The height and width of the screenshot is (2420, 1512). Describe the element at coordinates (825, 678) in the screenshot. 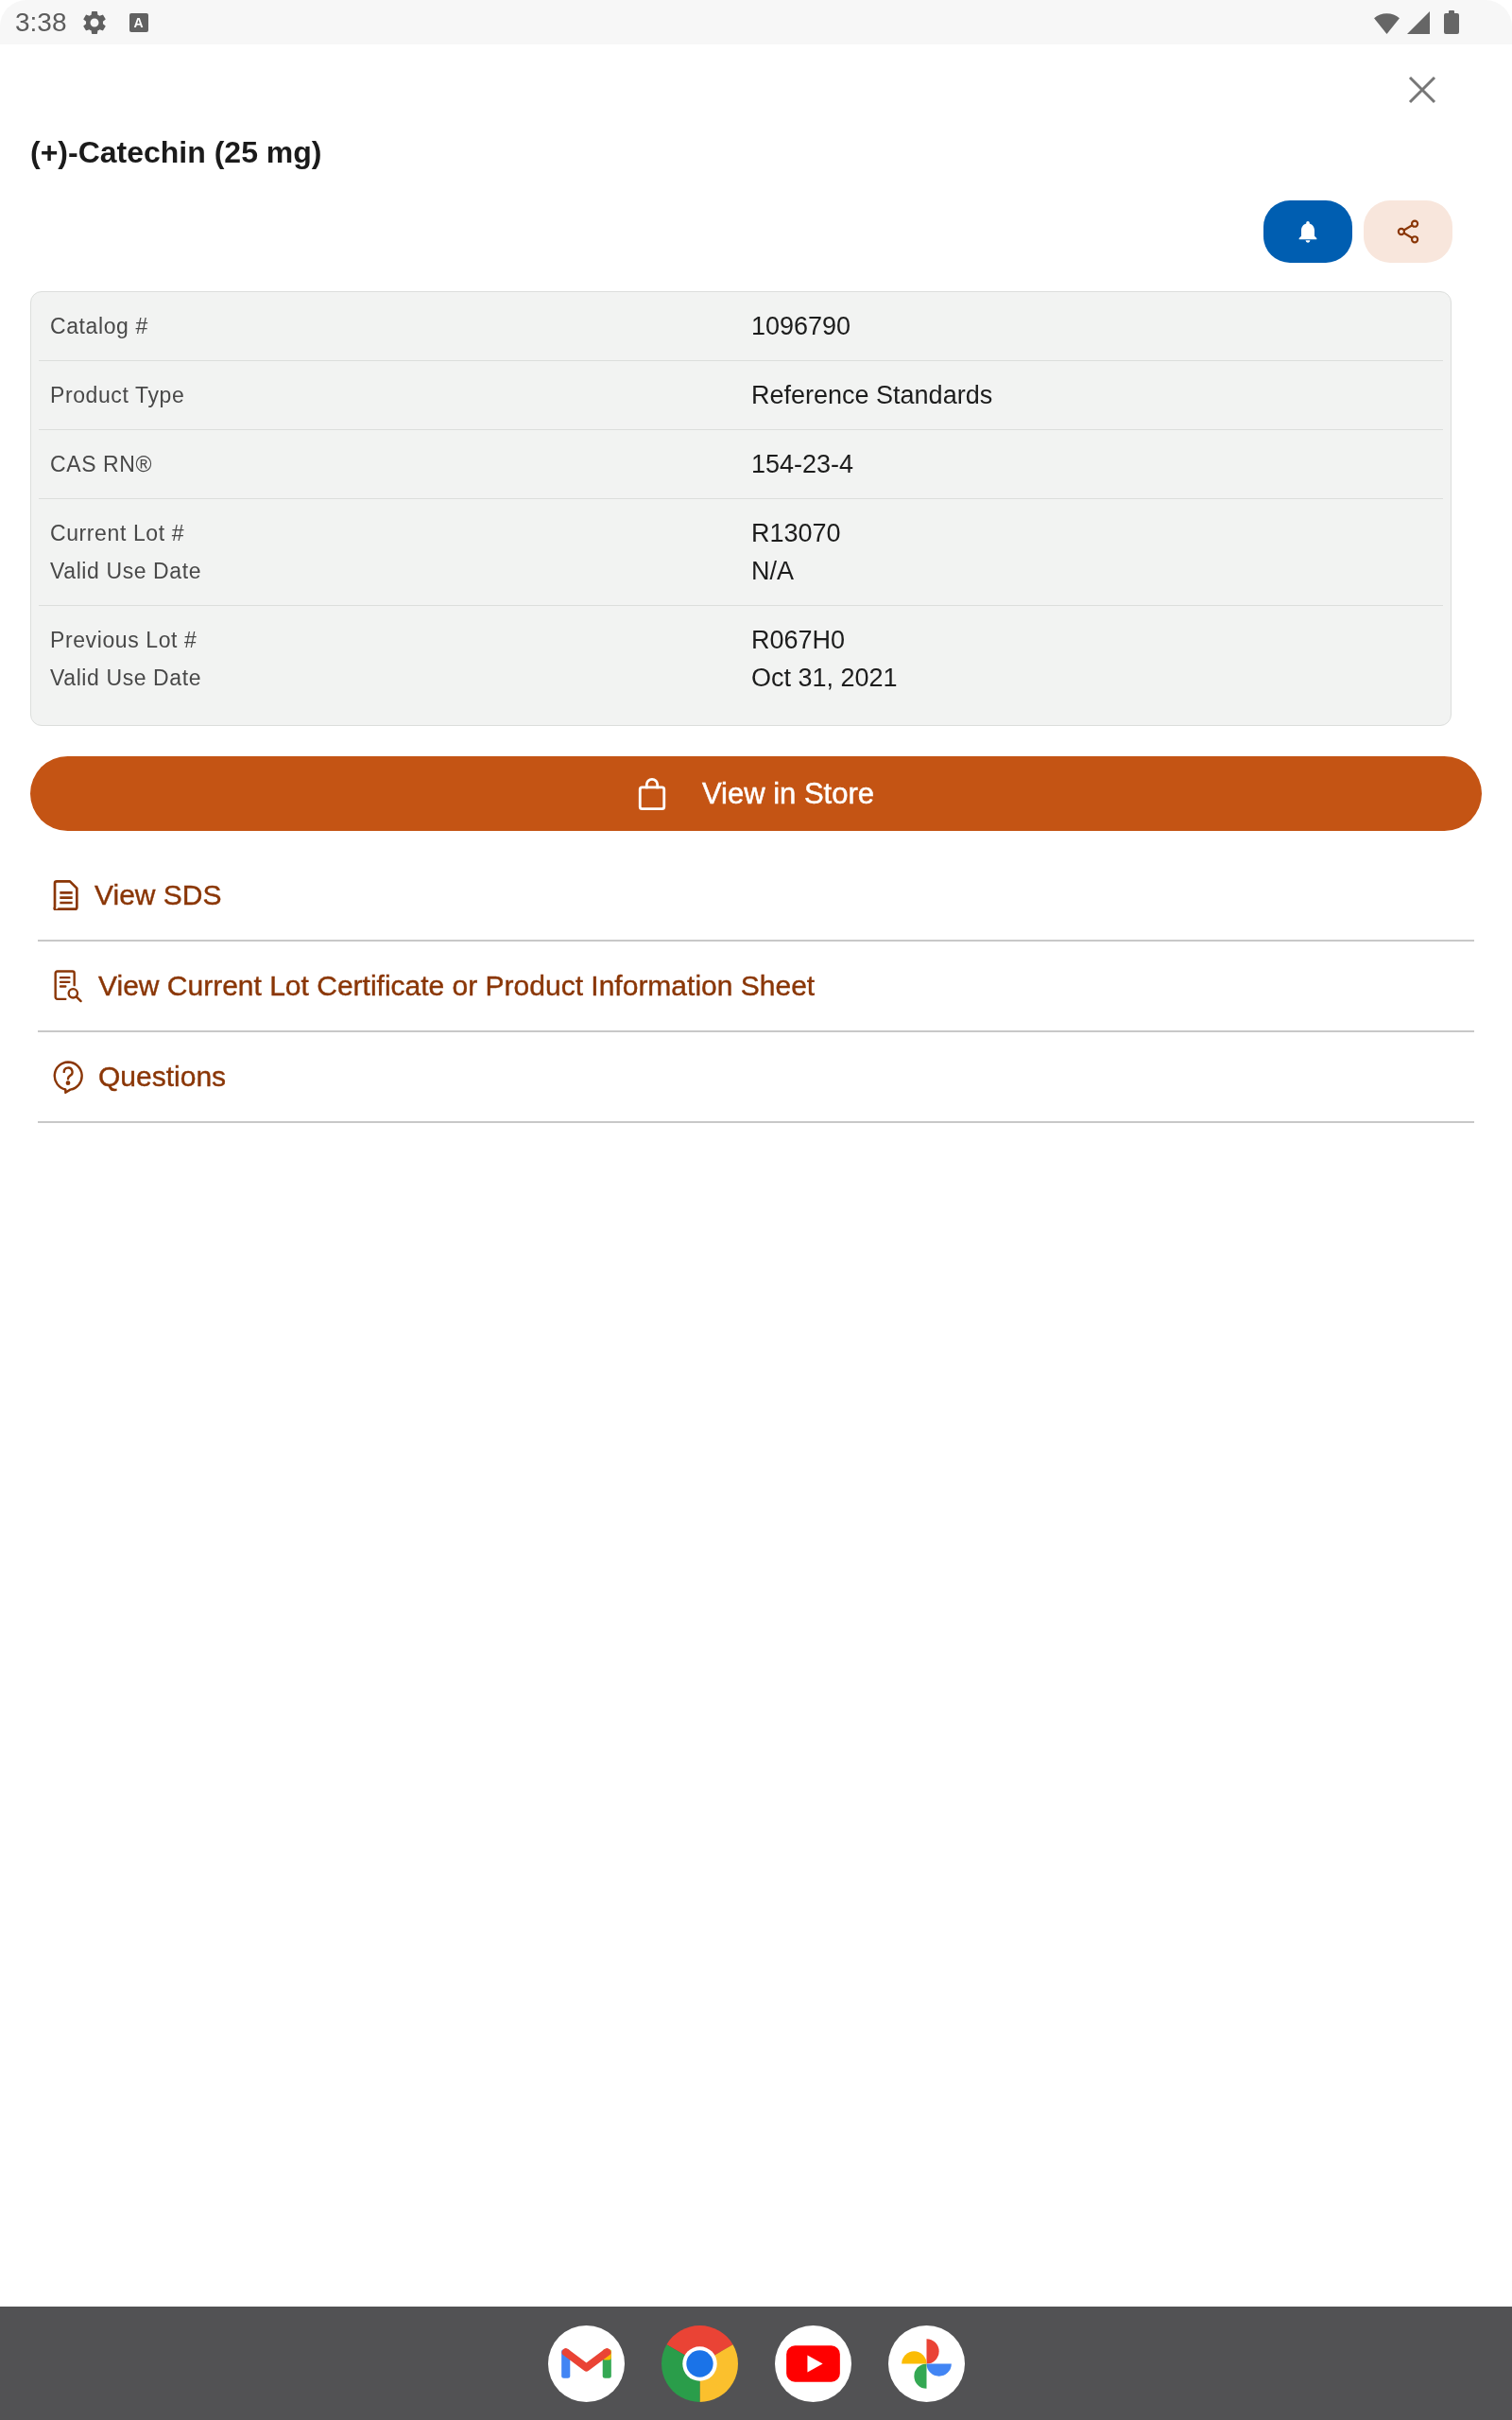

I see `detail-value: Oct 31, 2021` at that location.